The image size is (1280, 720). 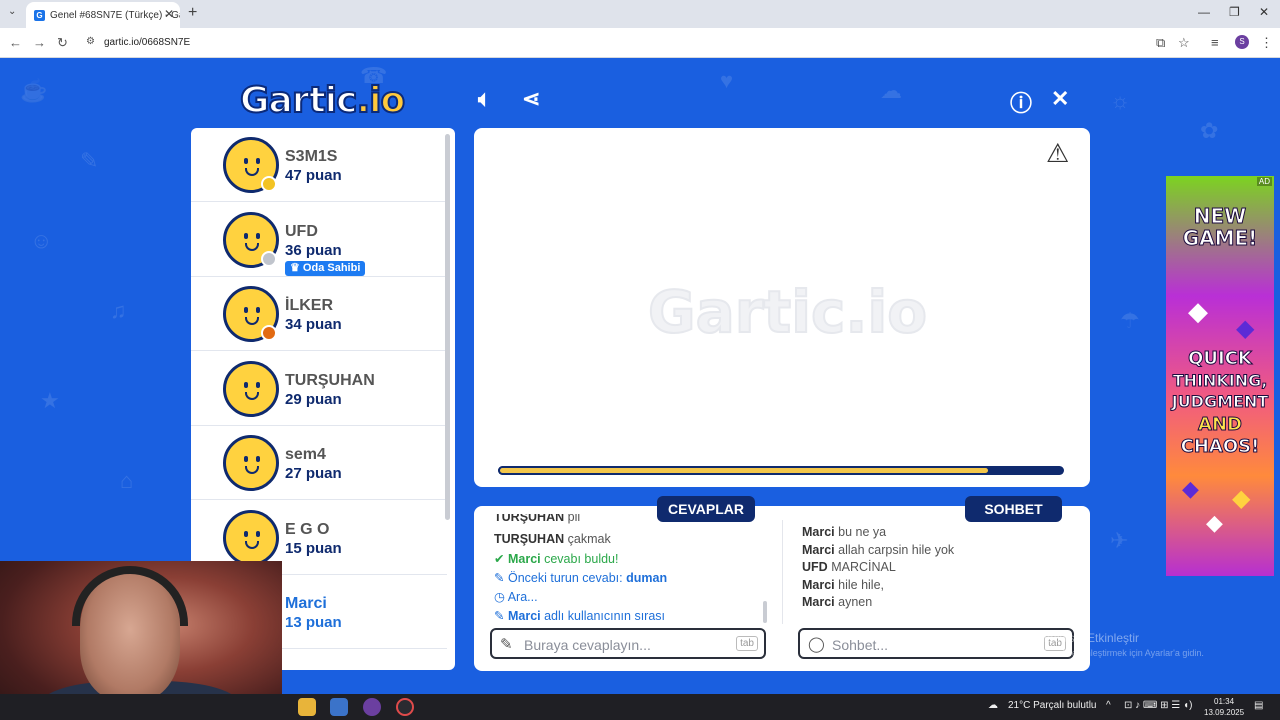 I want to click on browser-tab-gartic: G Genel #68SN7E (Türkçe) - Gartic.io ✕, so click(x=103, y=15).